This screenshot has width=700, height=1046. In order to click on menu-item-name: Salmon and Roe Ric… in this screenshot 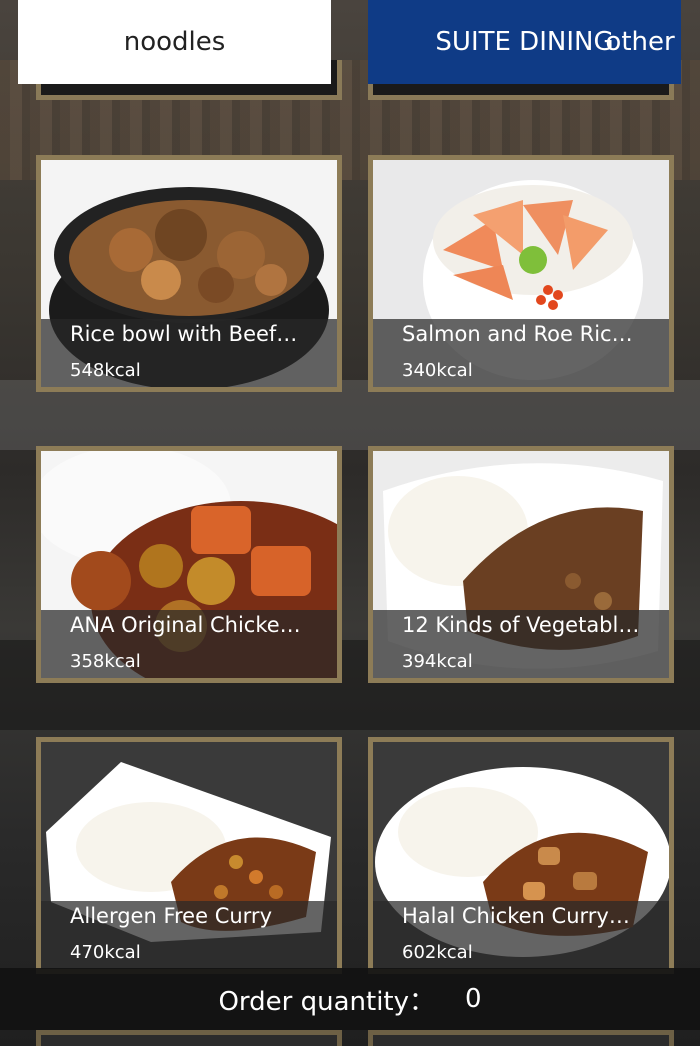, I will do `click(517, 334)`.